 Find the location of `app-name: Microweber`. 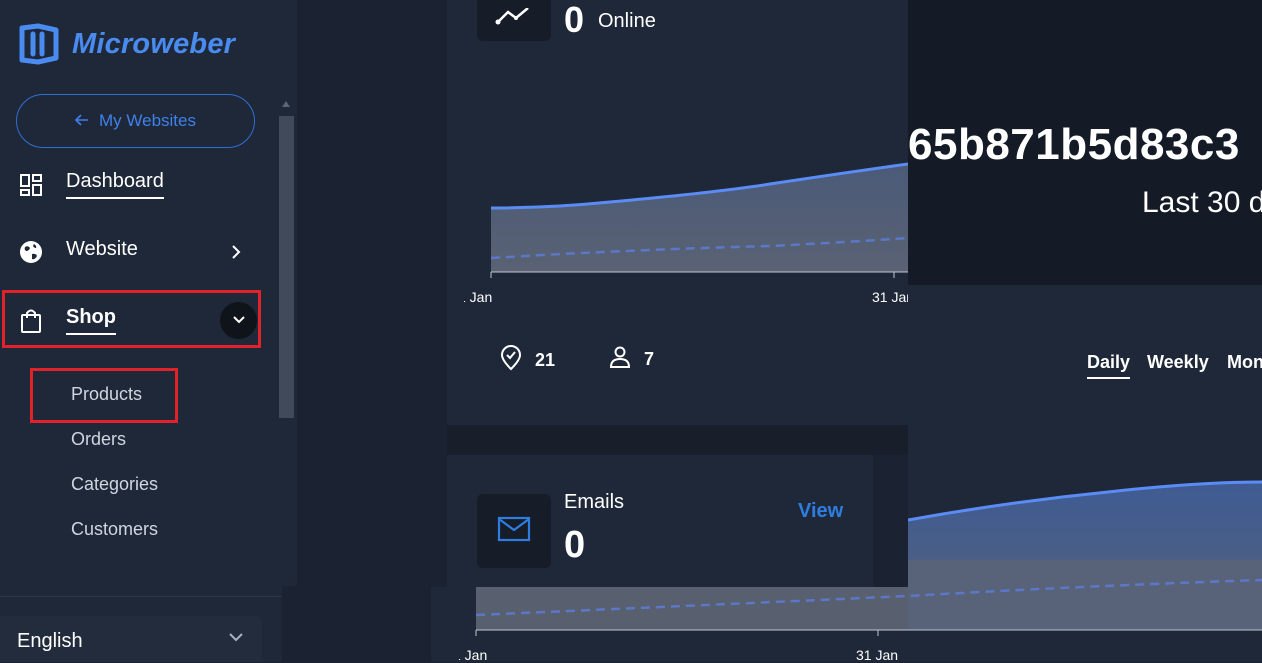

app-name: Microweber is located at coordinates (154, 43).